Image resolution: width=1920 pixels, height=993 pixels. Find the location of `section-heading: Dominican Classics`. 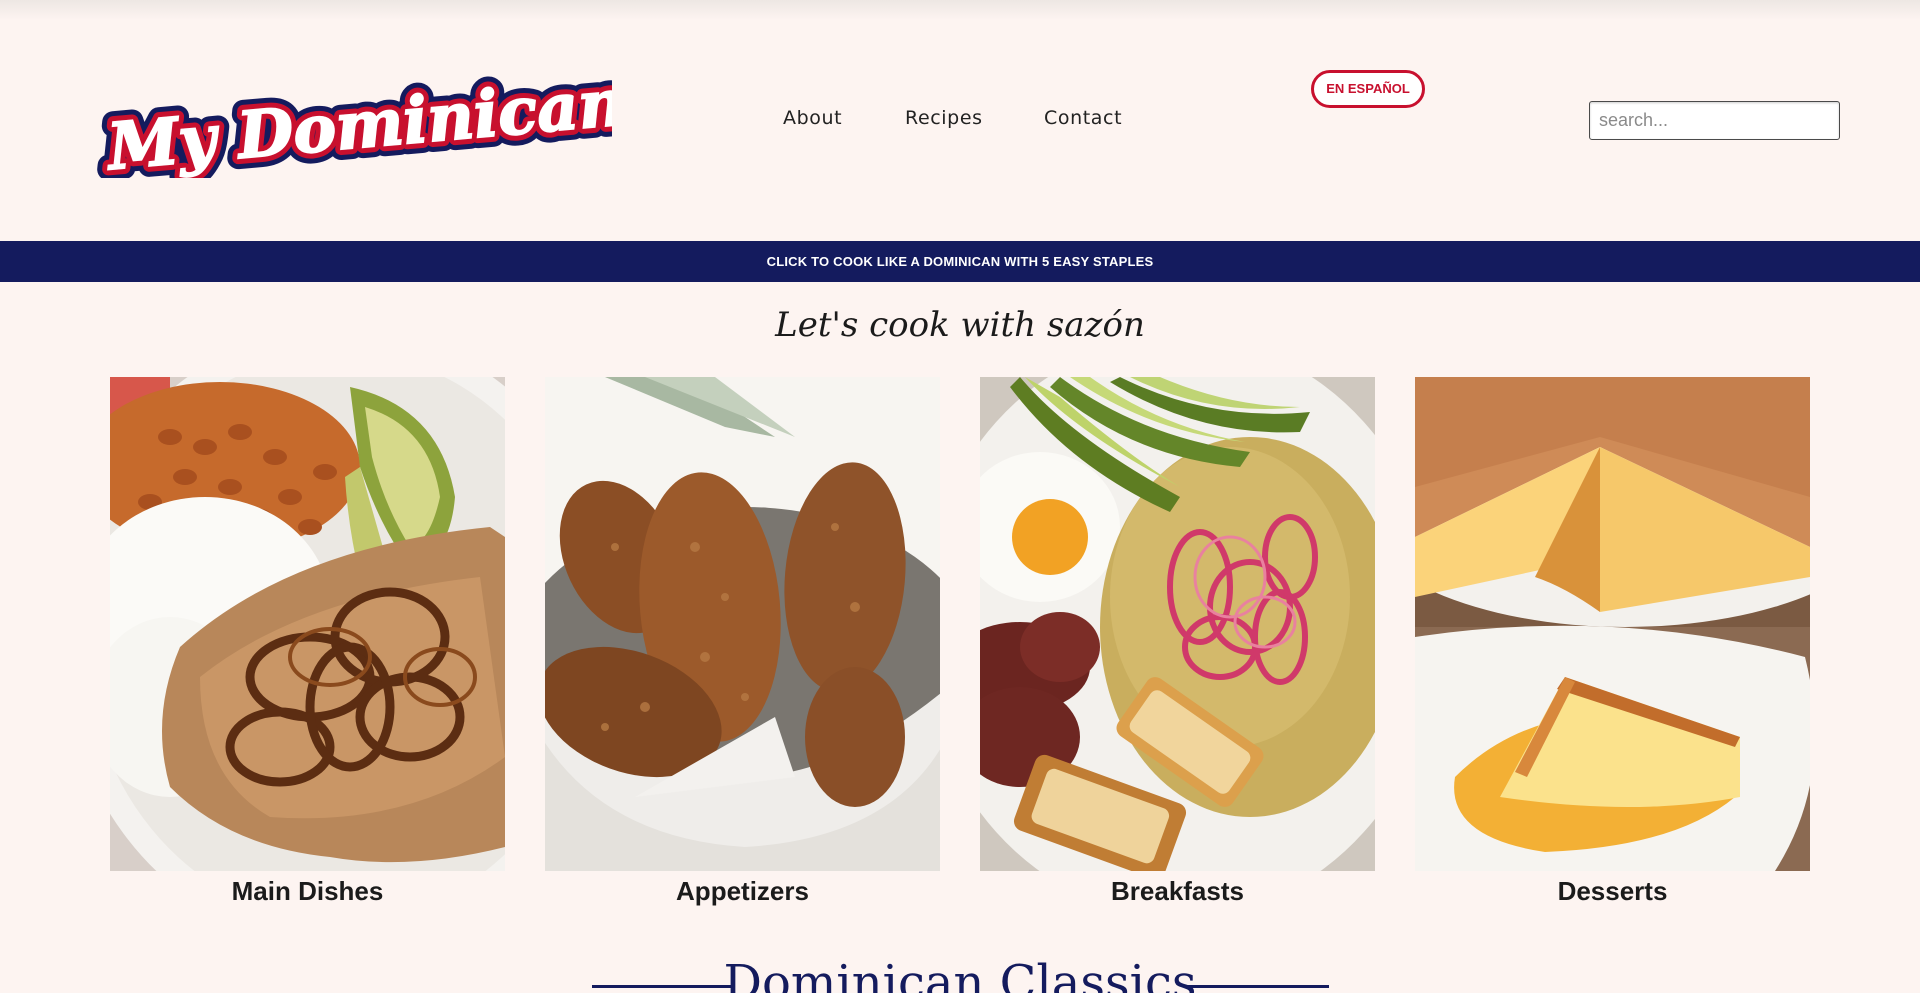

section-heading: Dominican Classics is located at coordinates (960, 974).